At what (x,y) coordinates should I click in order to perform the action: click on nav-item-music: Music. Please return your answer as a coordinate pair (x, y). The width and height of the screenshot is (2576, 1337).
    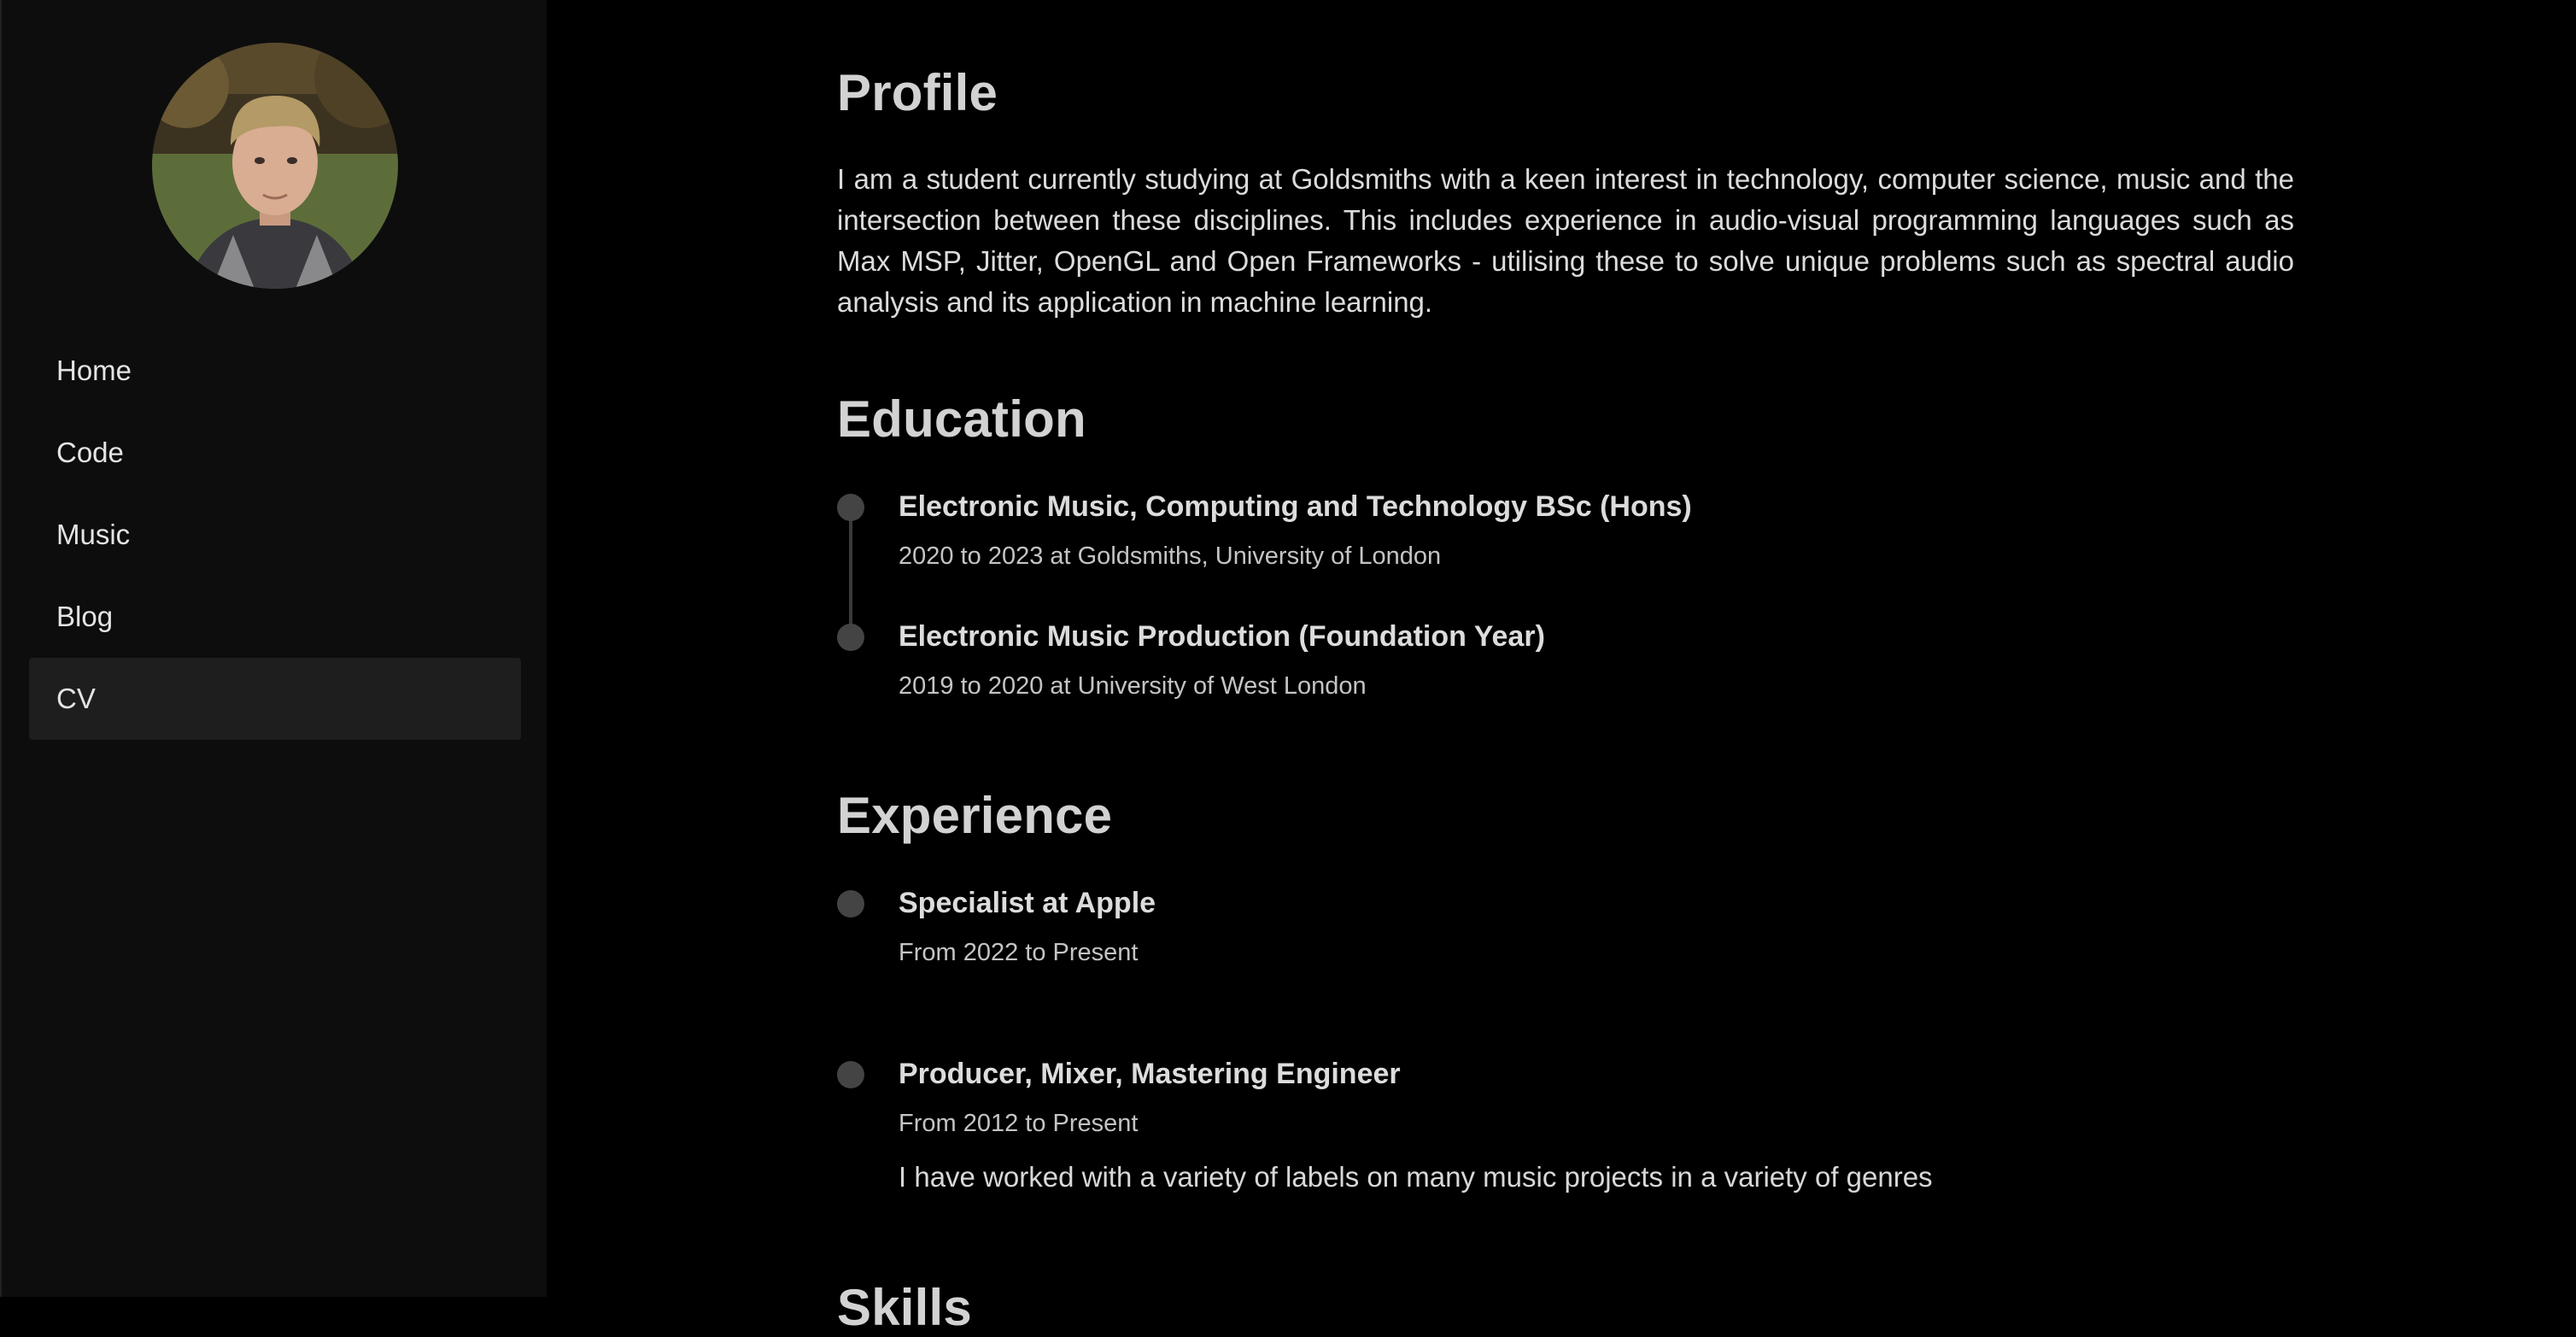
    Looking at the image, I should click on (275, 535).